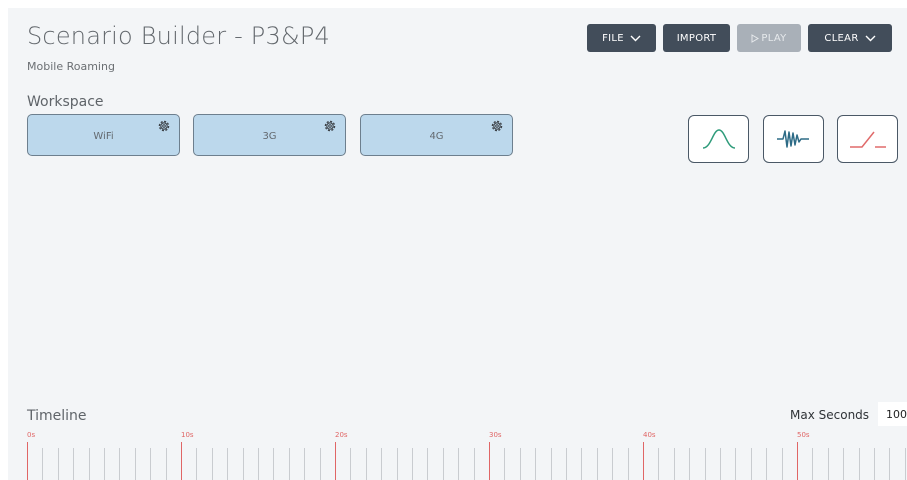  Describe the element at coordinates (57, 416) in the screenshot. I see `timeline-label: Timeline` at that location.